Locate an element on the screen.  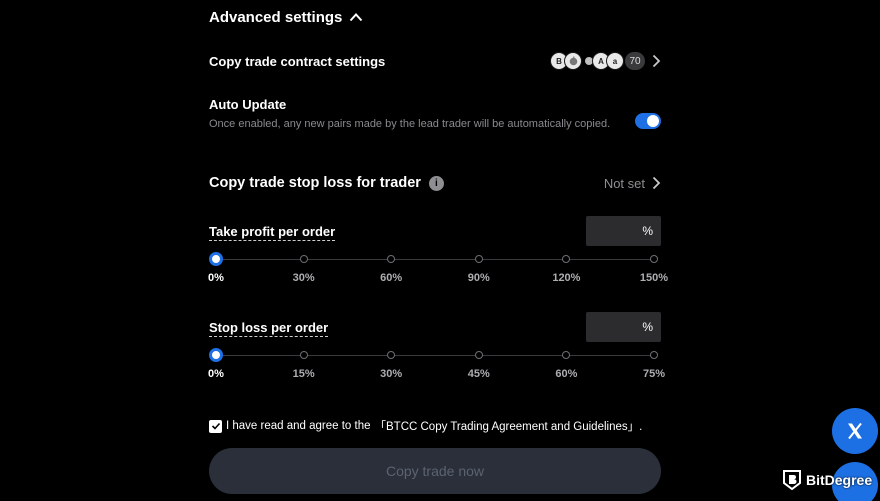
bitdegree-watermark: BitDegree is located at coordinates (827, 480).